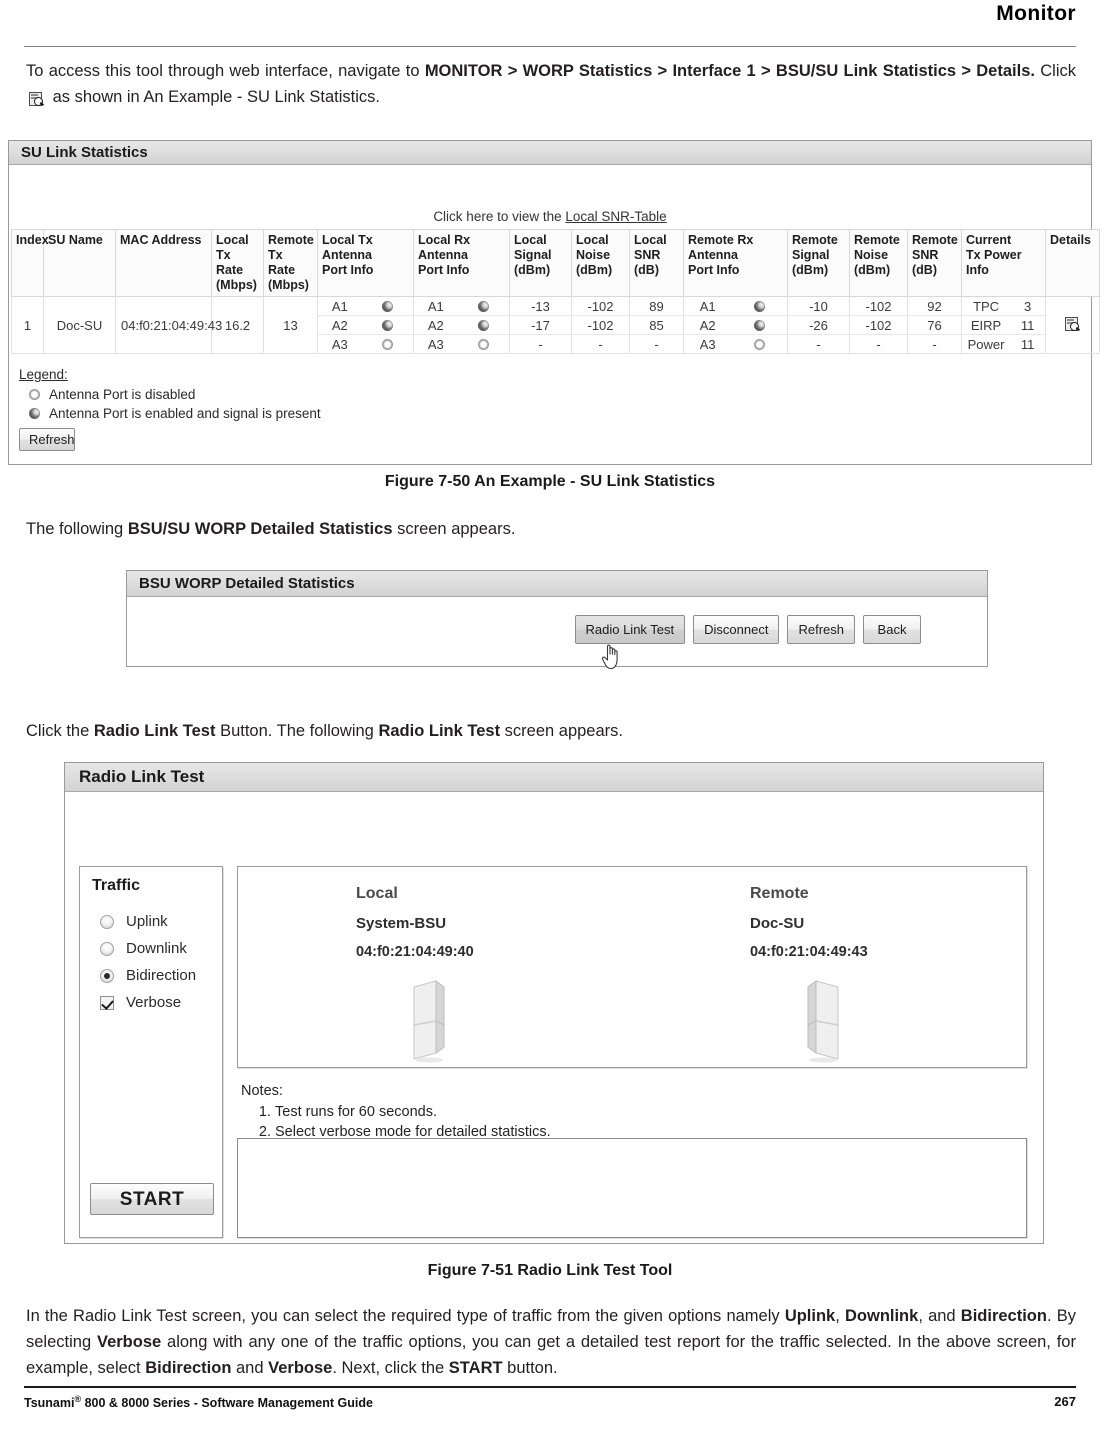 The width and height of the screenshot is (1100, 1429). What do you see at coordinates (550, 1387) in the screenshot?
I see `footer-rule` at bounding box center [550, 1387].